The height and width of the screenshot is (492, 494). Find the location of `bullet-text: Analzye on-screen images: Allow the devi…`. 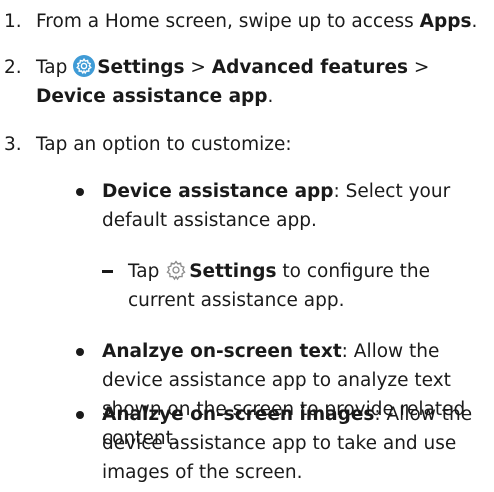

bullet-text: Analzye on-screen images: Allow the devi… is located at coordinates (287, 443).